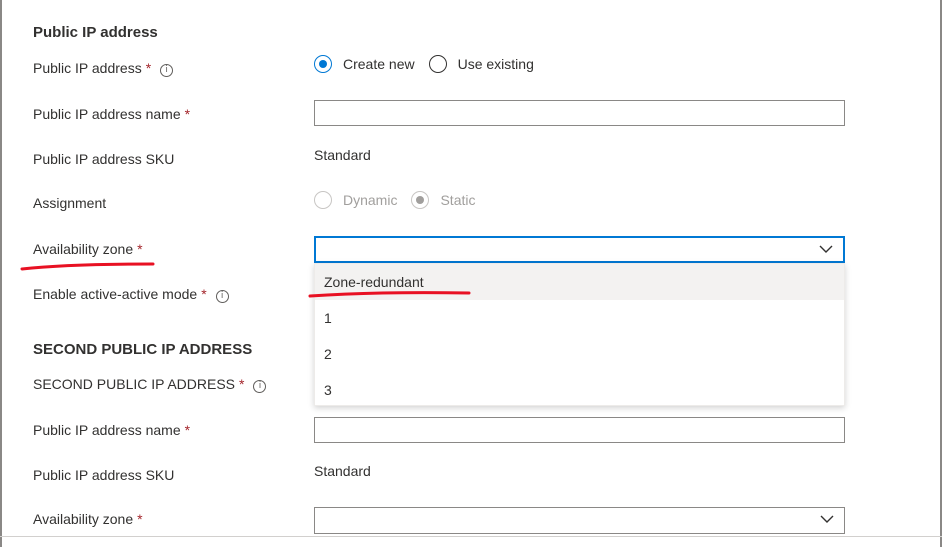  Describe the element at coordinates (104, 475) in the screenshot. I see `second-public-ip-sku-label: Public IP address SKU` at that location.